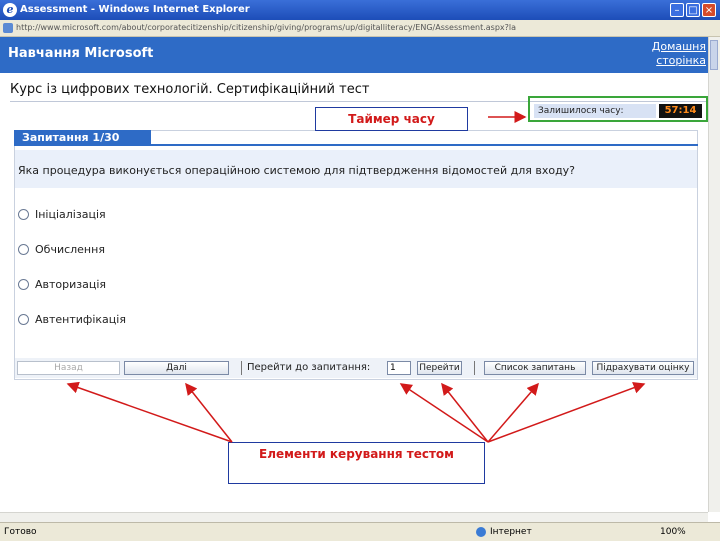 Image resolution: width=720 pixels, height=541 pixels. I want to click on window-title: Assessment - Windows Internet Explorer, so click(135, 9).